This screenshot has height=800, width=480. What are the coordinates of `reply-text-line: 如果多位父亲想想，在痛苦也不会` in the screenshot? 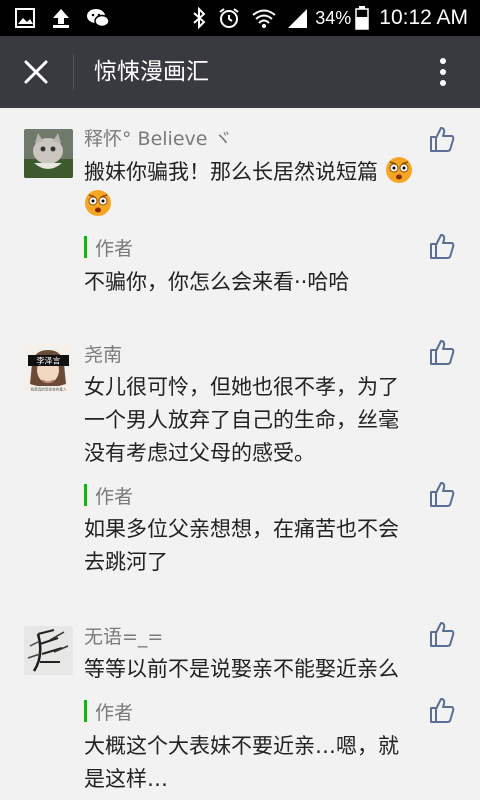 It's located at (241, 529).